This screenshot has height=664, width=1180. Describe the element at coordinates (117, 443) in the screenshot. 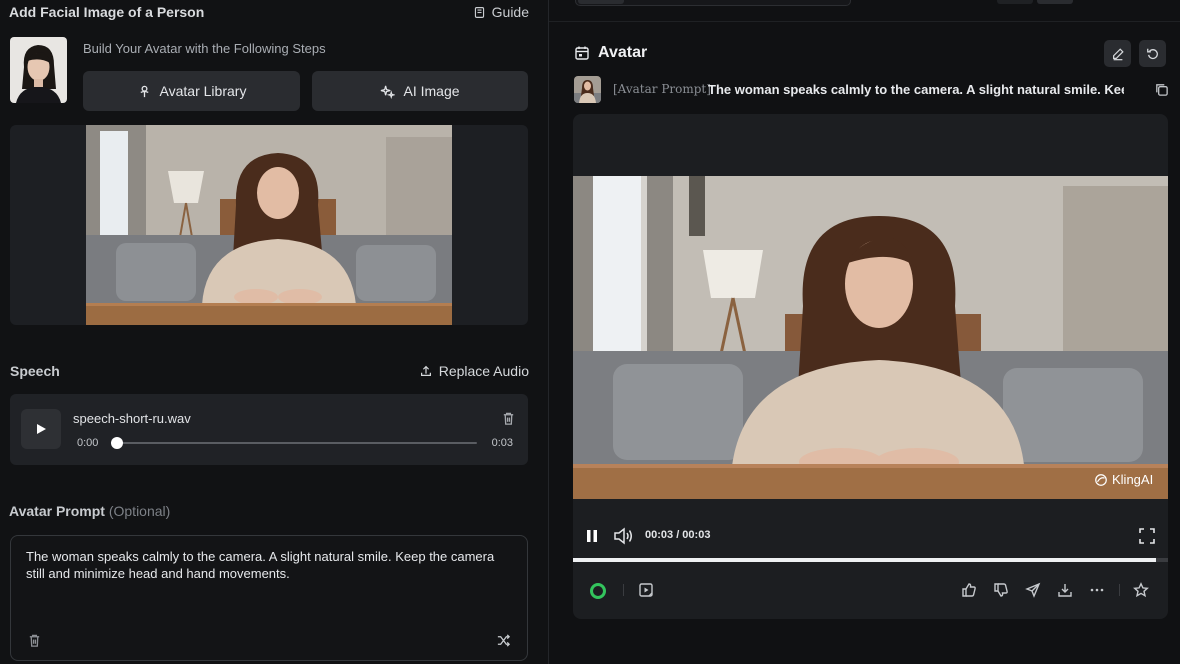

I see `audio-seek-handle` at that location.